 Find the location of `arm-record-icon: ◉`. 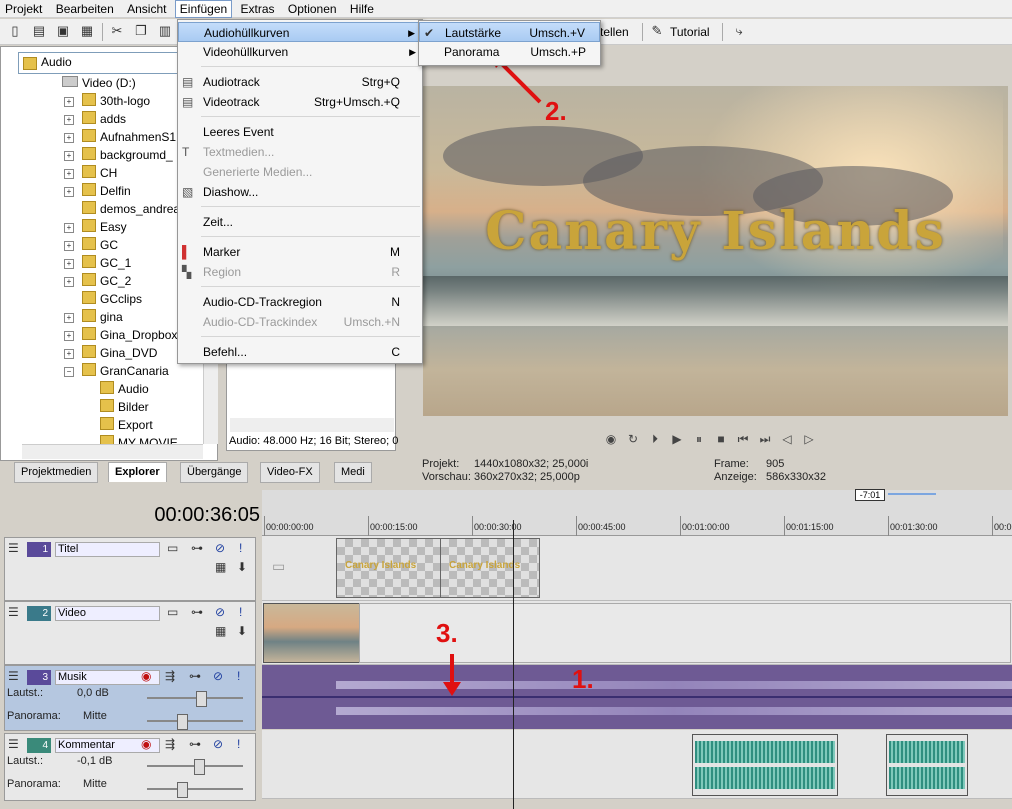

arm-record-icon: ◉ is located at coordinates (146, 744).